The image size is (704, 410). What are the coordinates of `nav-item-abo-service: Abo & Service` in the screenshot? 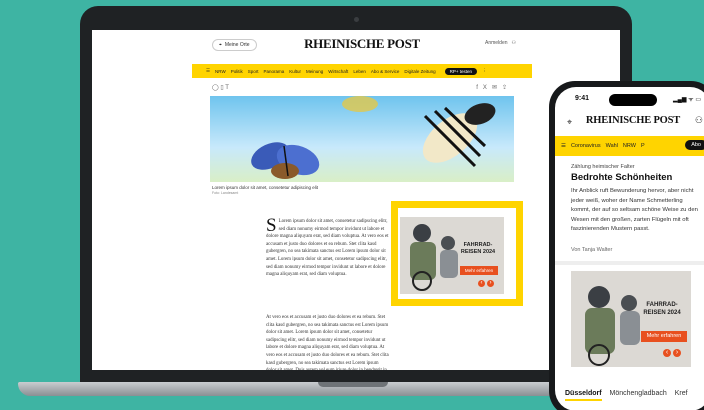 It's located at (385, 71).